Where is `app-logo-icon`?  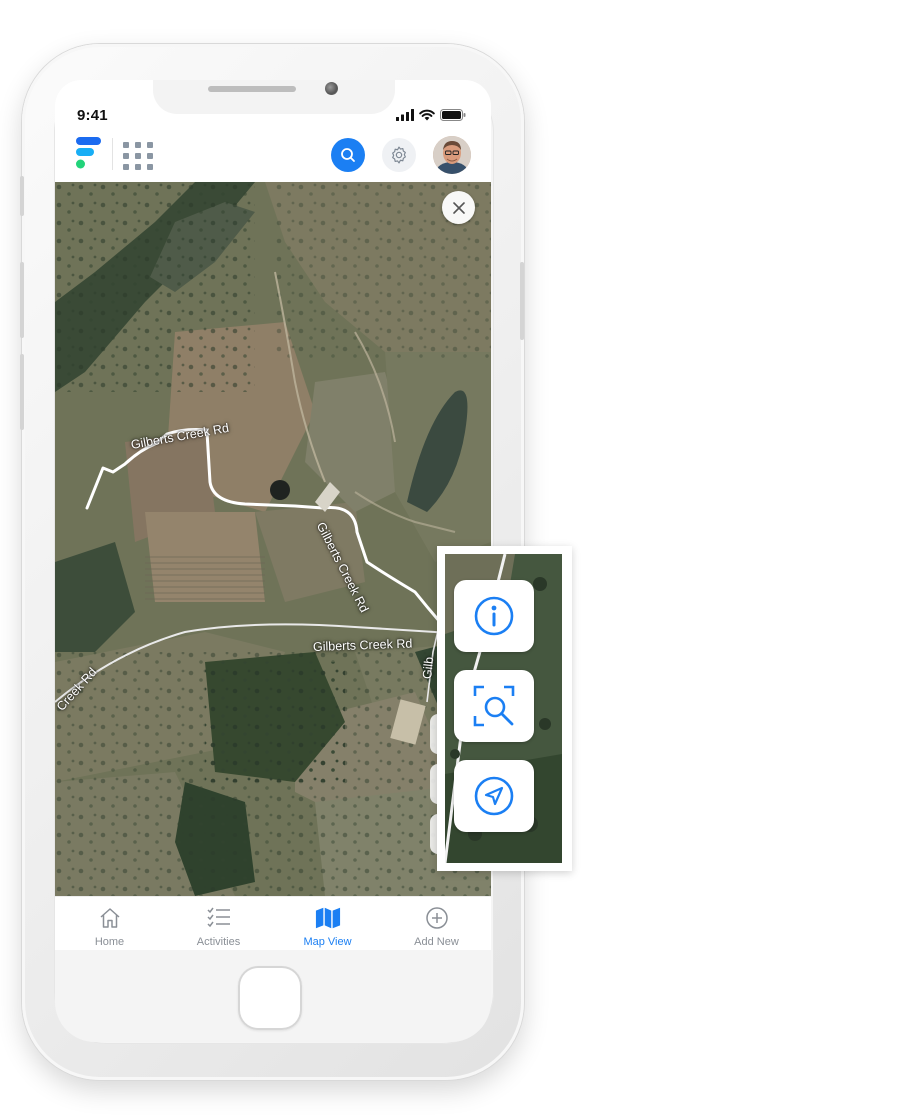
app-logo-icon is located at coordinates (89, 153).